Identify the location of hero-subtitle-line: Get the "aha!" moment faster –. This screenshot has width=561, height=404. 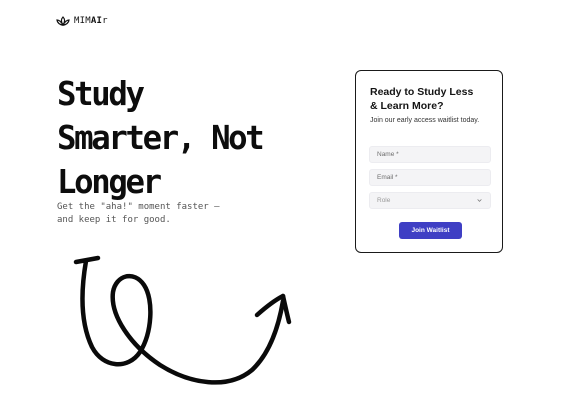
(138, 207).